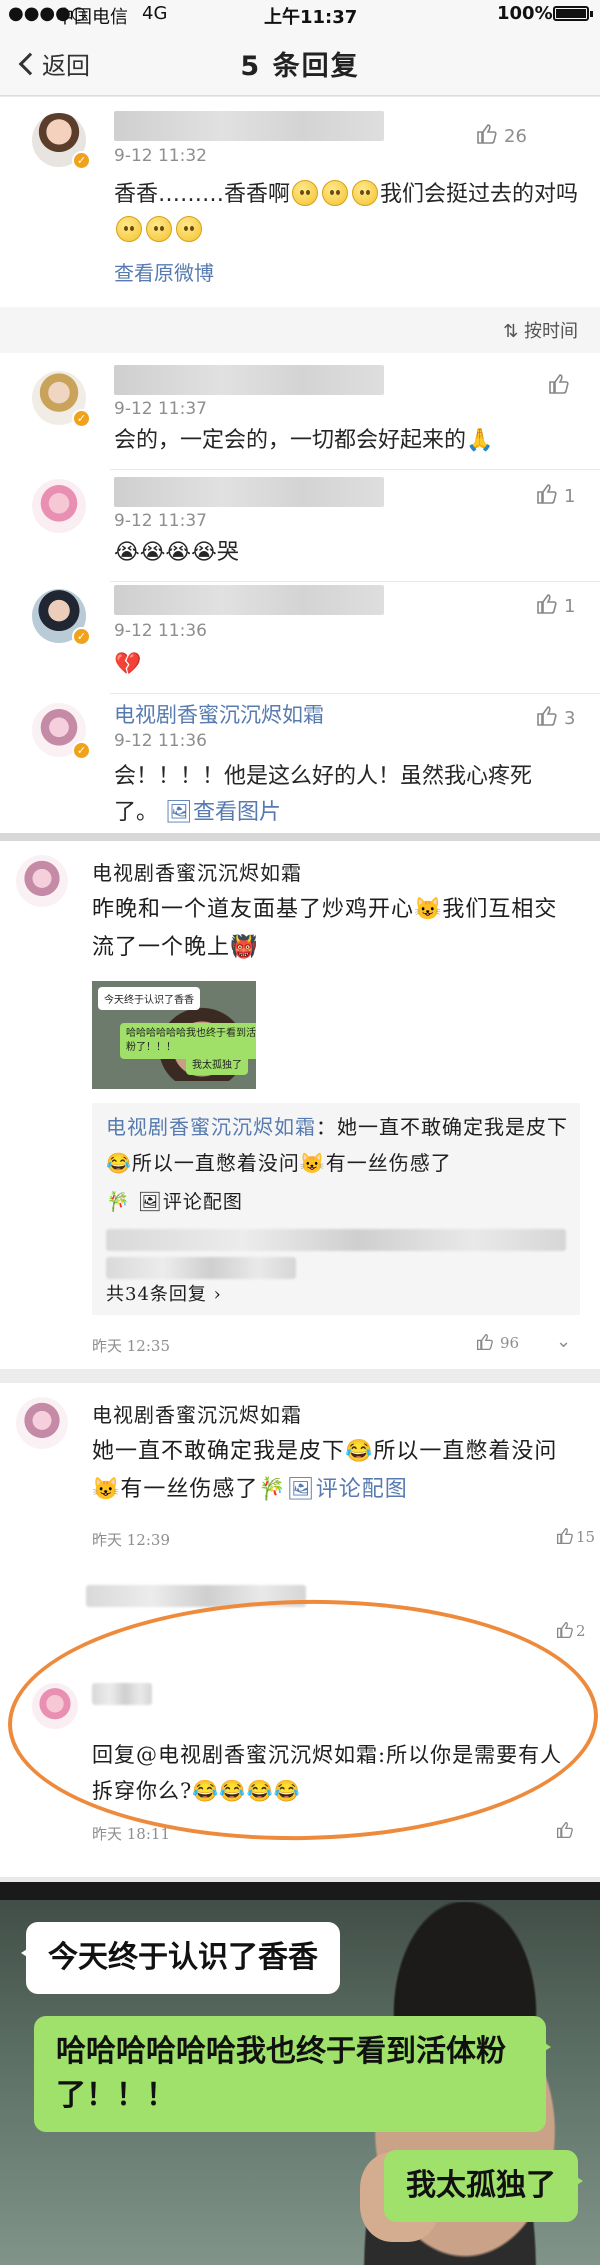  Describe the element at coordinates (573, 13) in the screenshot. I see `battery-icon` at that location.